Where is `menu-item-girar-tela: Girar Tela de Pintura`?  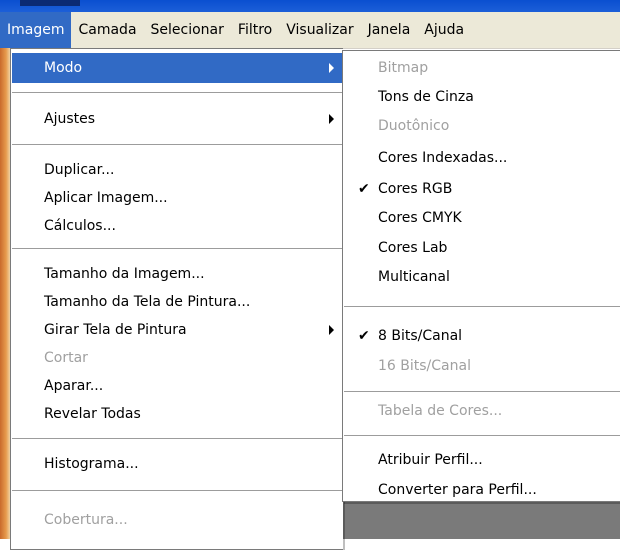 menu-item-girar-tela: Girar Tela de Pintura is located at coordinates (177, 330).